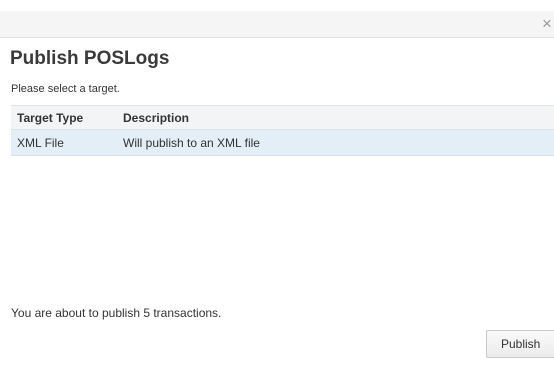 Image resolution: width=554 pixels, height=369 pixels. Describe the element at coordinates (335, 142) in the screenshot. I see `cell-description: Will publish to an XML file` at that location.